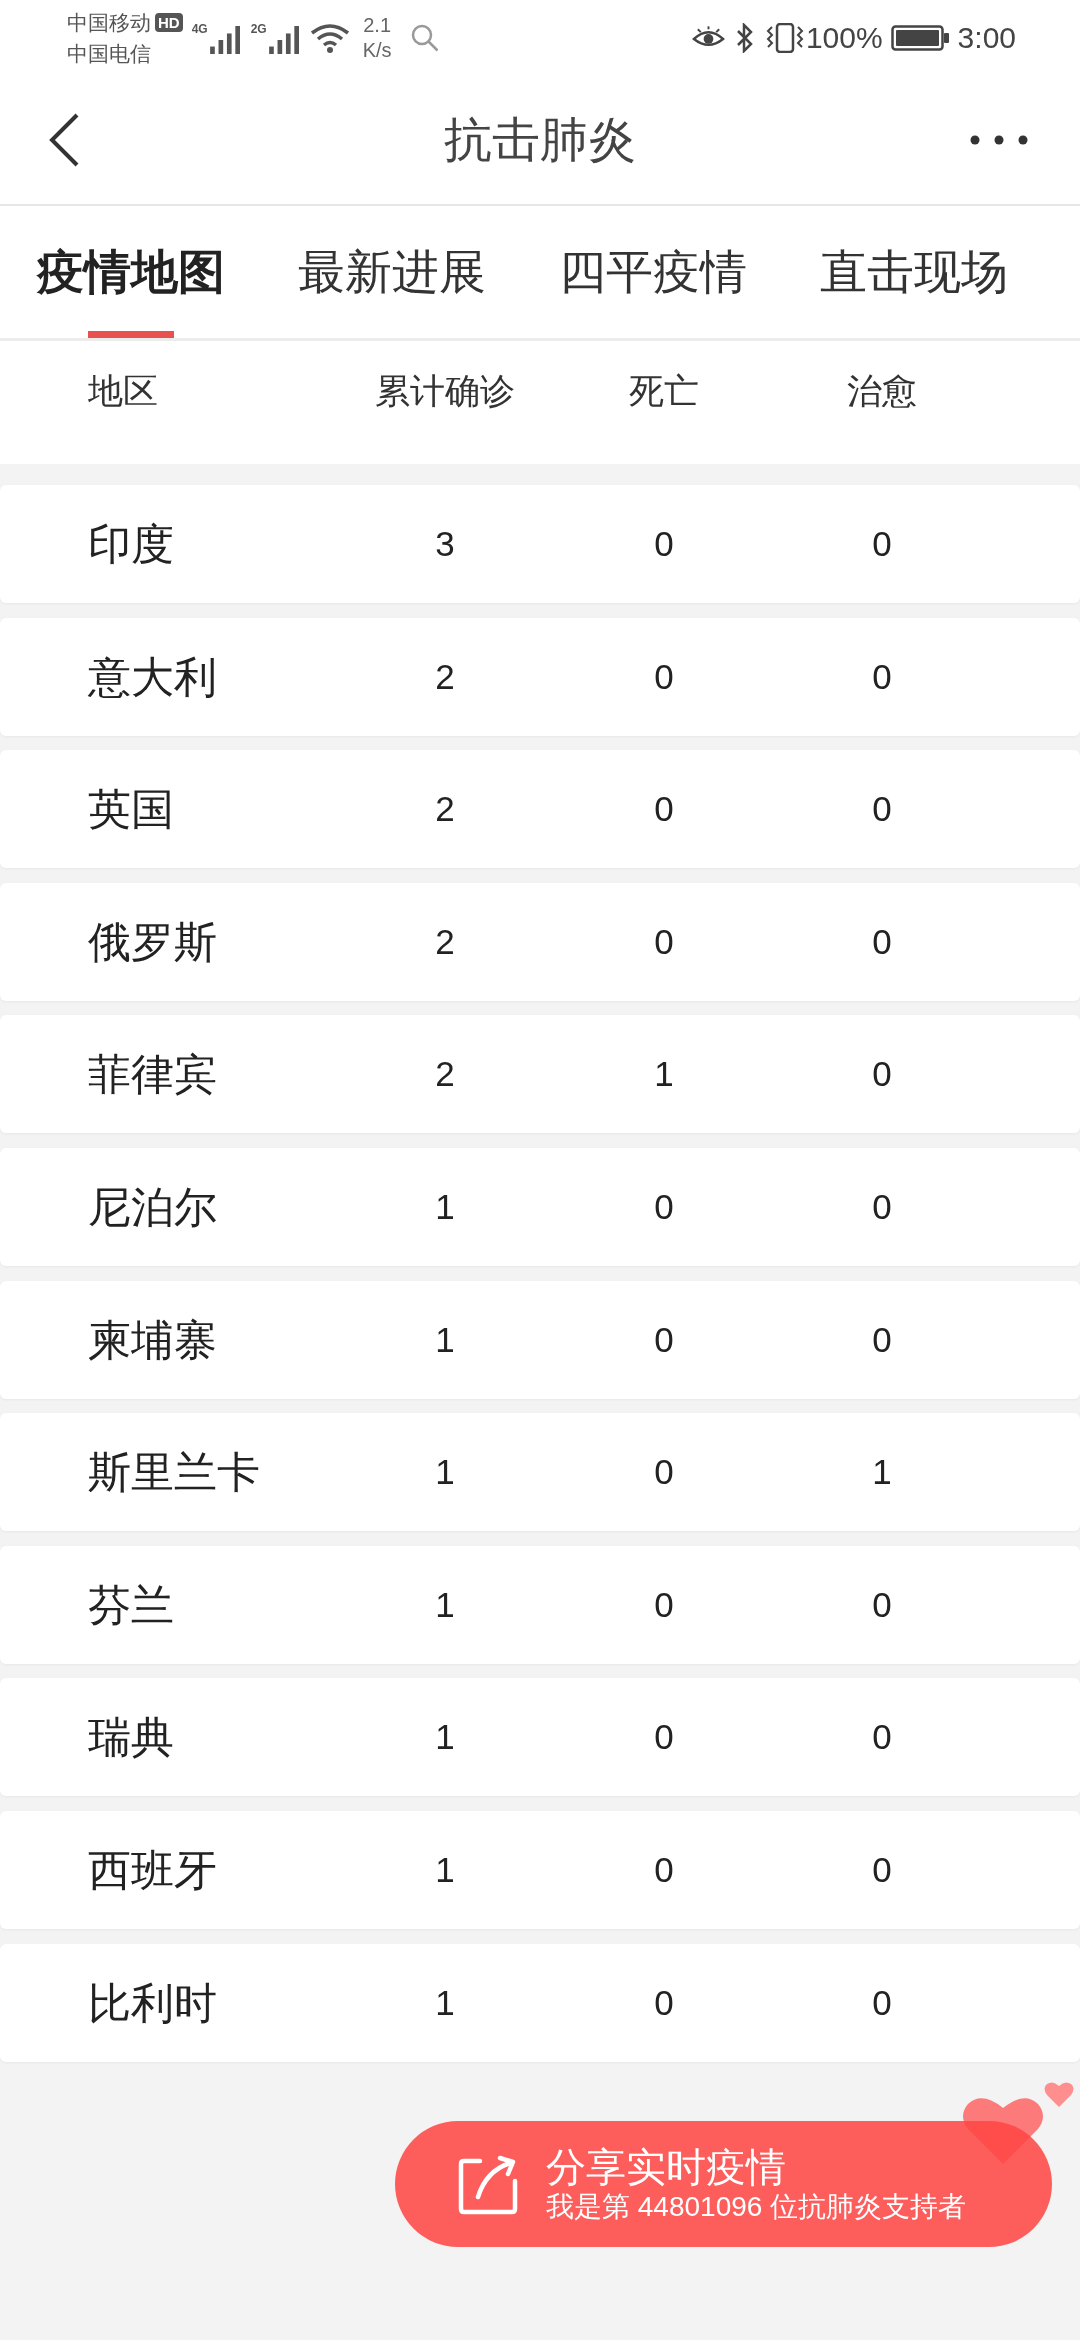  What do you see at coordinates (489, 2184) in the screenshot?
I see `share-icon` at bounding box center [489, 2184].